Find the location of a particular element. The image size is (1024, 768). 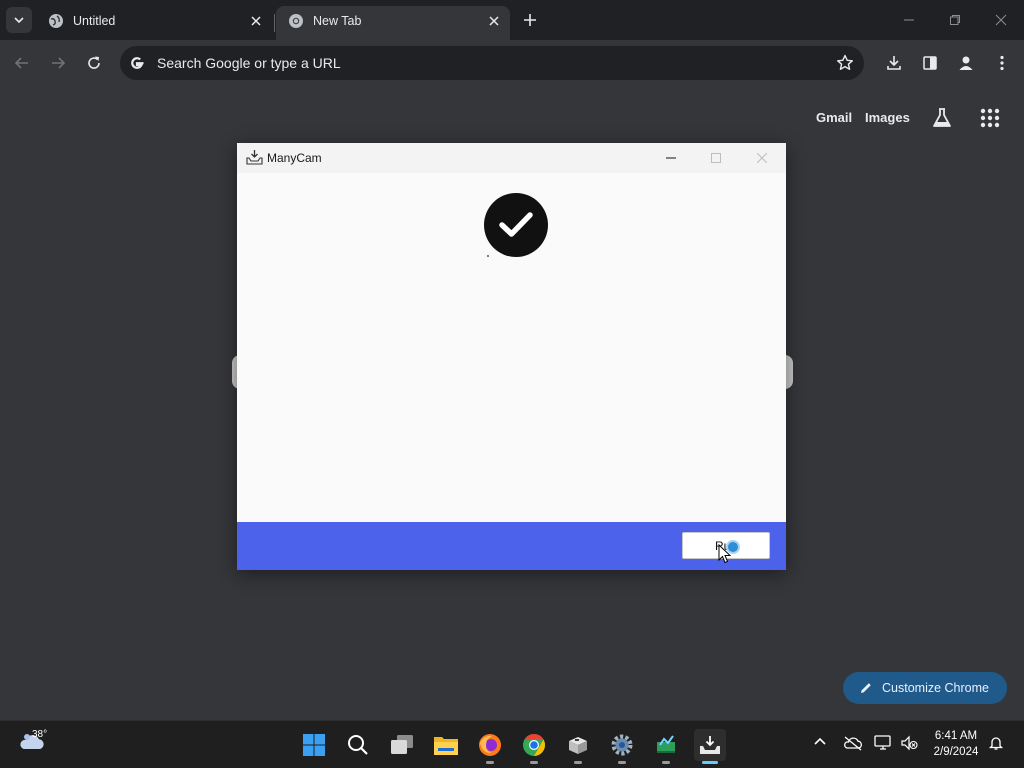

arrow-right-icon is located at coordinates (58, 63).